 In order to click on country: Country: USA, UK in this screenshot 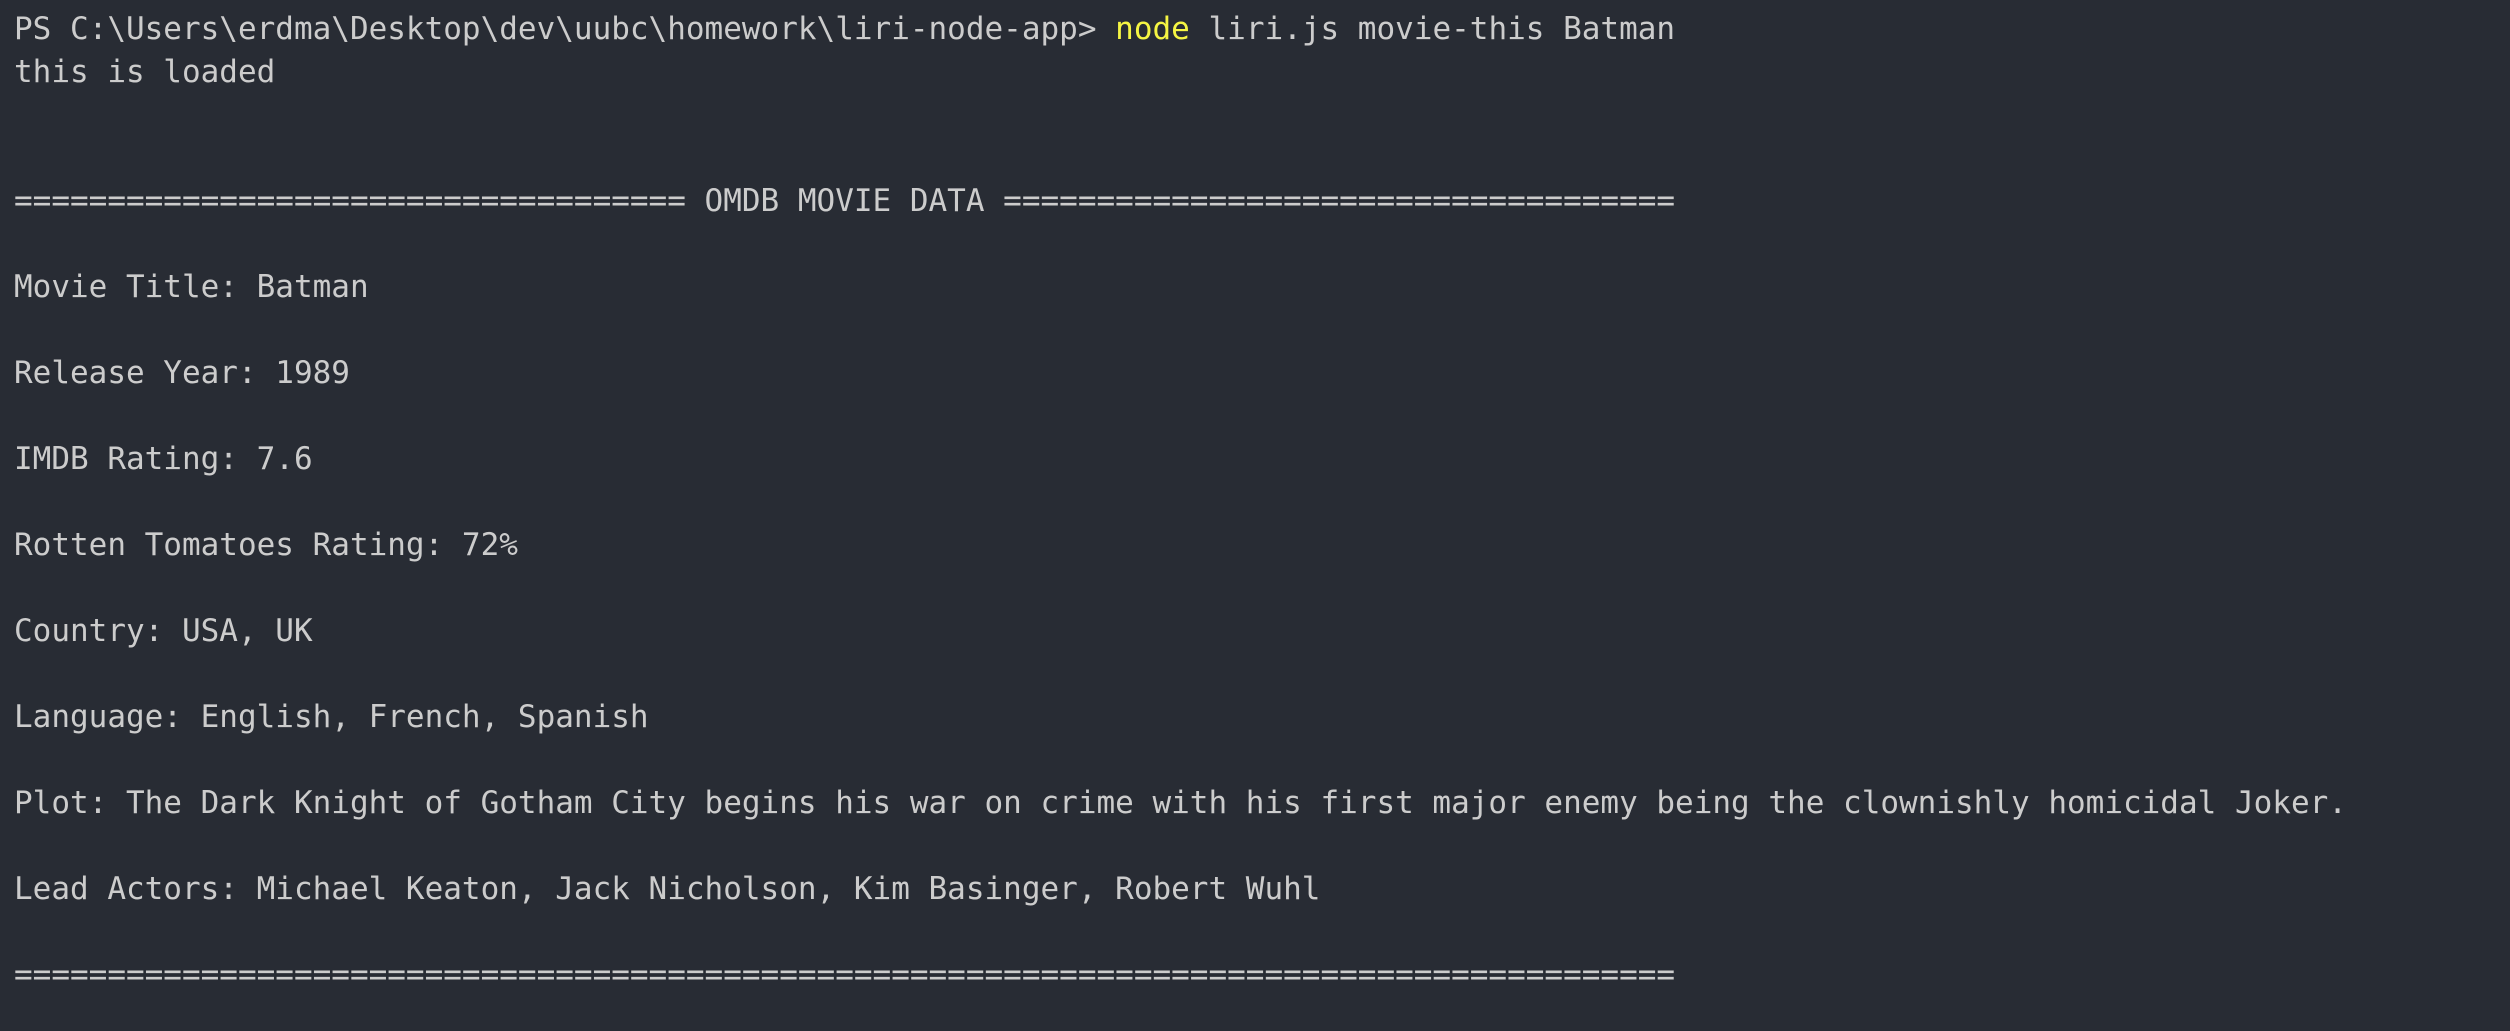, I will do `click(163, 631)`.